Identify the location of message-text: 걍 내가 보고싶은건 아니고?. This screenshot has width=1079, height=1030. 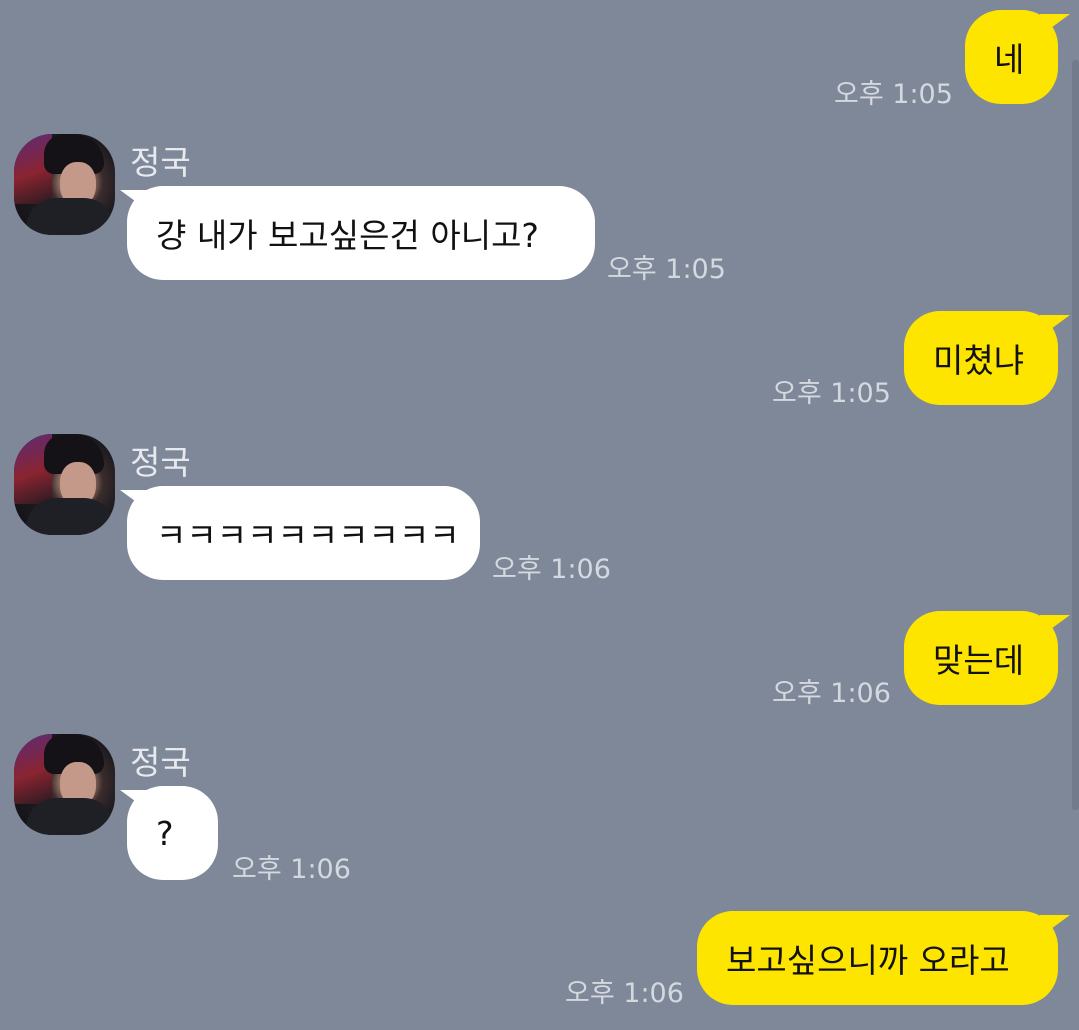
(347, 235).